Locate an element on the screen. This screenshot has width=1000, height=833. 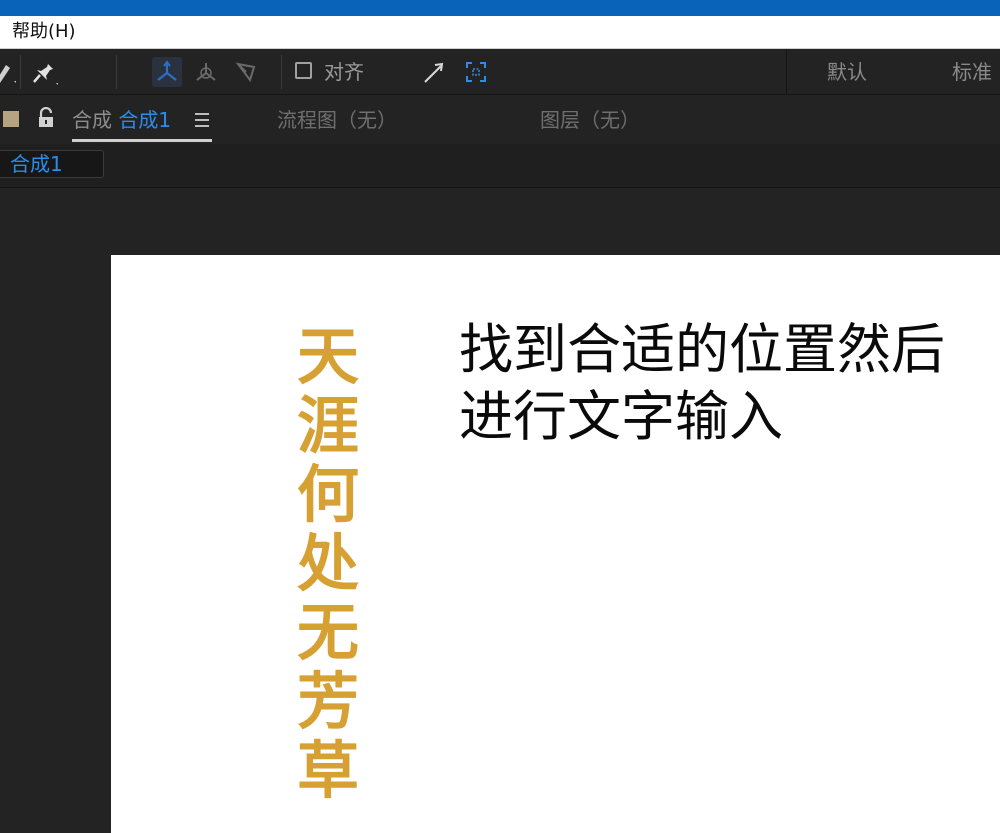
breadcrumb: 合成1 is located at coordinates (52, 164).